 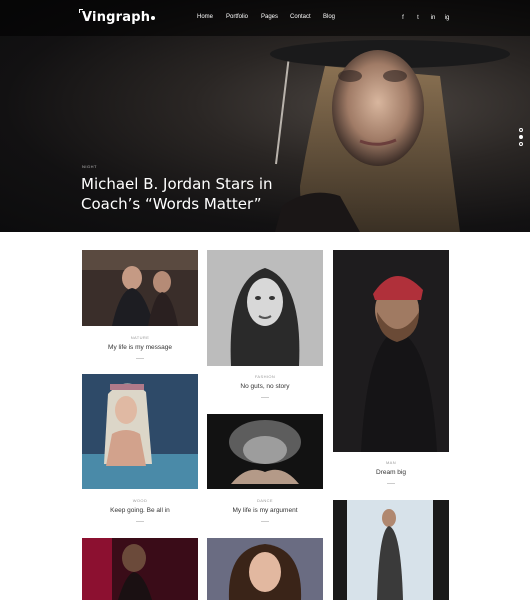 I want to click on post-card: FASHION No guts, no story, so click(x=265, y=325).